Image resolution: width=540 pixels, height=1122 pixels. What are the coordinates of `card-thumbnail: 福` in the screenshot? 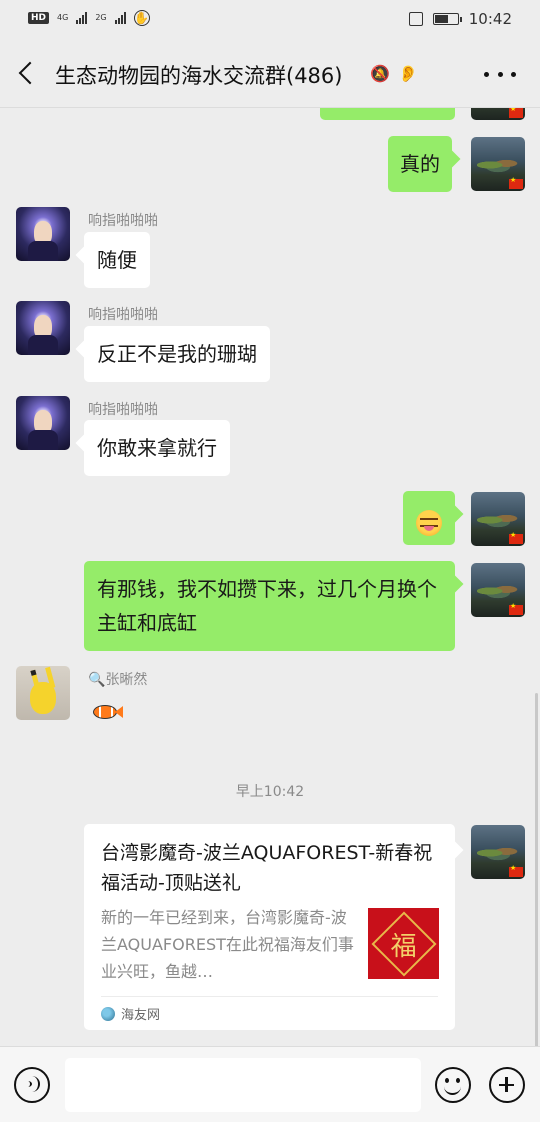 It's located at (403, 943).